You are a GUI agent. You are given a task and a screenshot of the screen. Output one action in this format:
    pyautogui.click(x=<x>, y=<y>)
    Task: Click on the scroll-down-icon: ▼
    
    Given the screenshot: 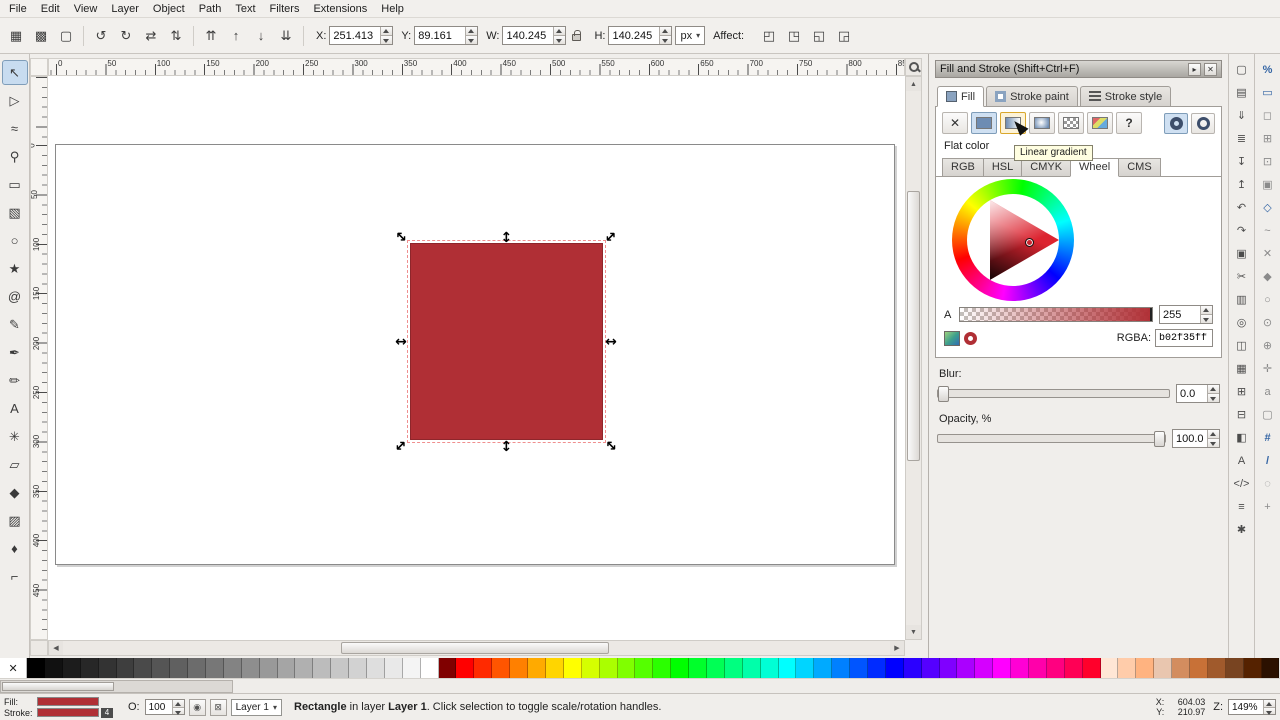 What is the action you would take?
    pyautogui.click(x=913, y=632)
    